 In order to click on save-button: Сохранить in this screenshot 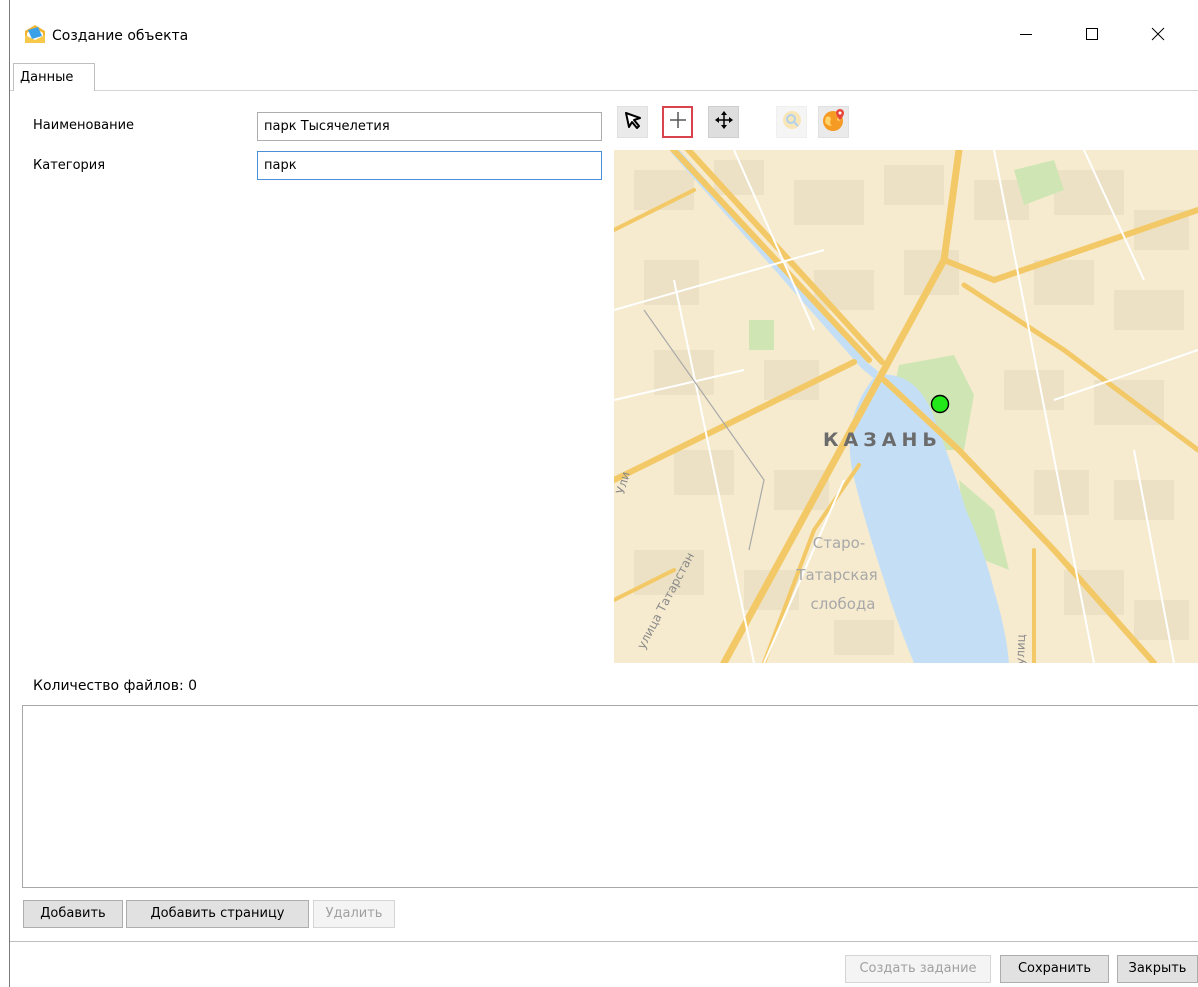, I will do `click(1054, 969)`.